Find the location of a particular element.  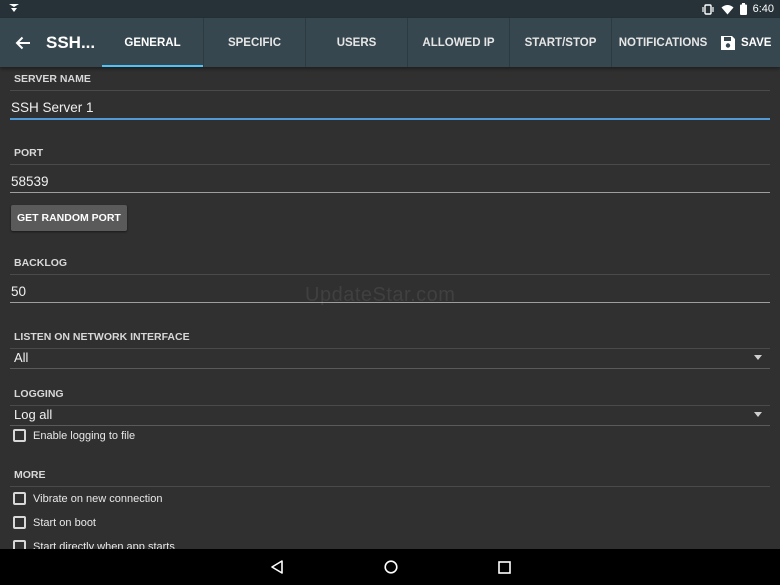

system-navigation-bar is located at coordinates (390, 567).